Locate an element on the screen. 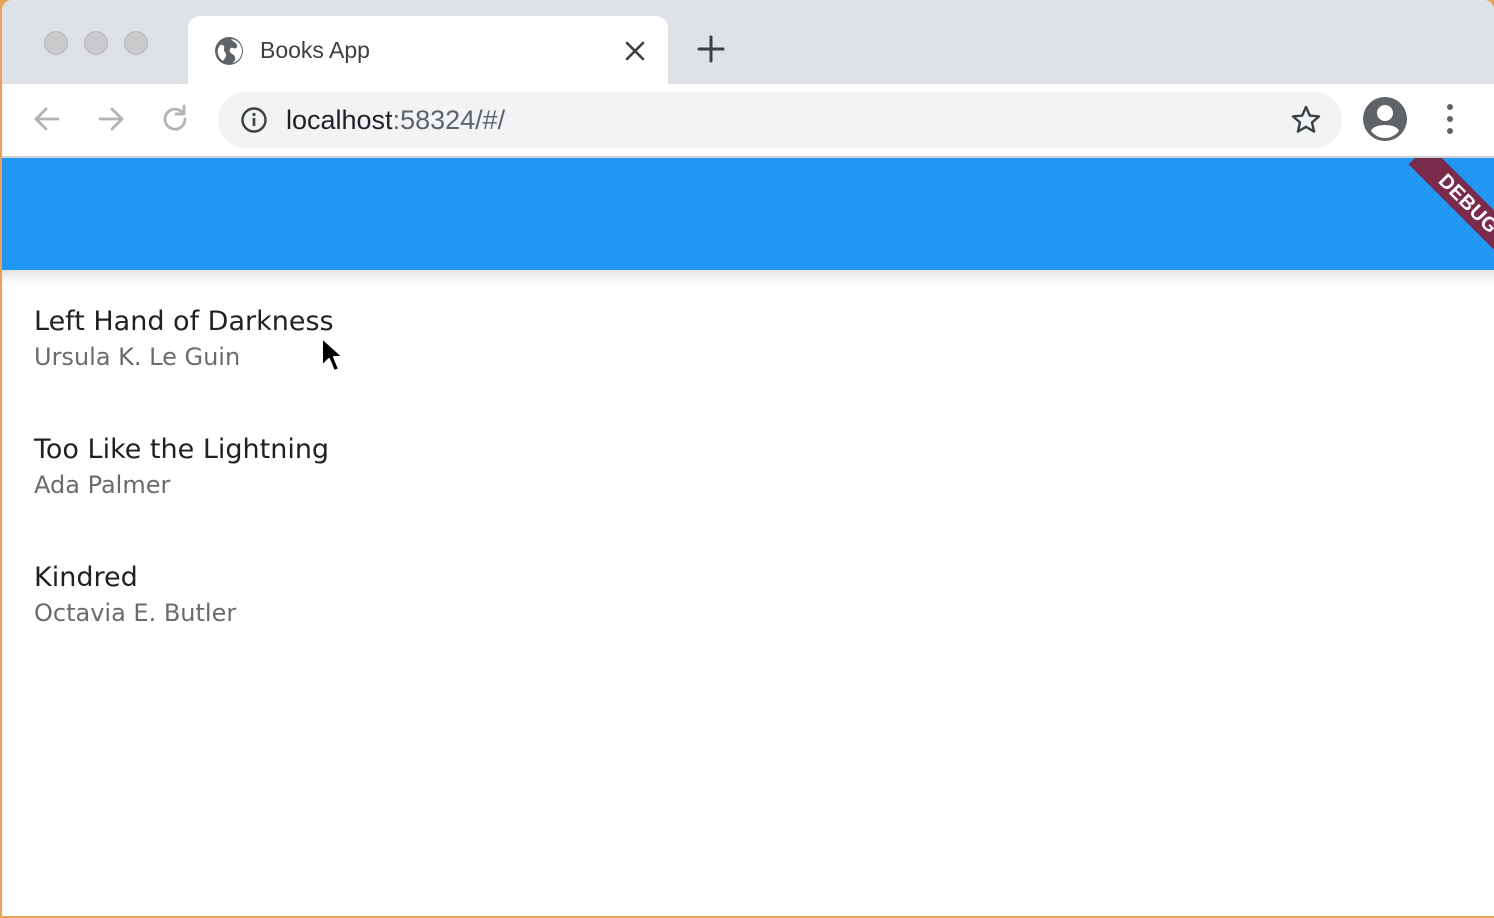  arrow-left-icon is located at coordinates (47, 119).